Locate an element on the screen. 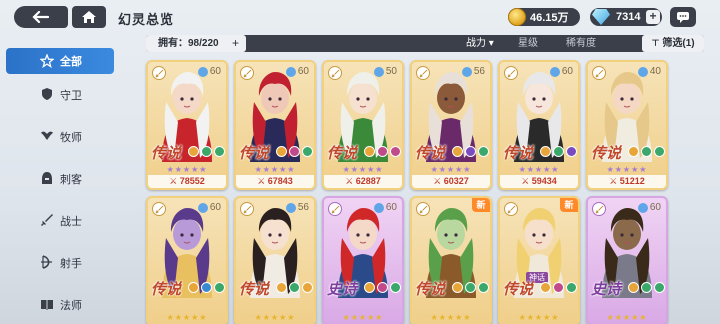 The width and height of the screenshot is (720, 324). sidebar-item-assassin: 刺客 is located at coordinates (60, 179).